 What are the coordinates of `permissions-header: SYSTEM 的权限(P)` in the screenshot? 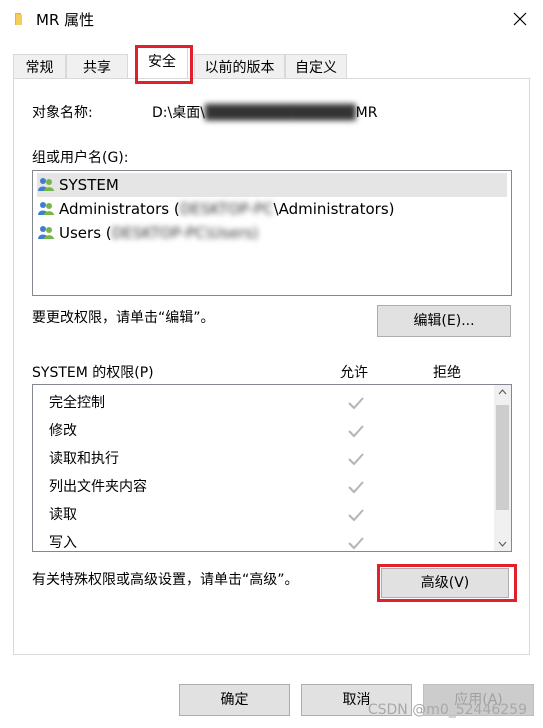 It's located at (93, 373).